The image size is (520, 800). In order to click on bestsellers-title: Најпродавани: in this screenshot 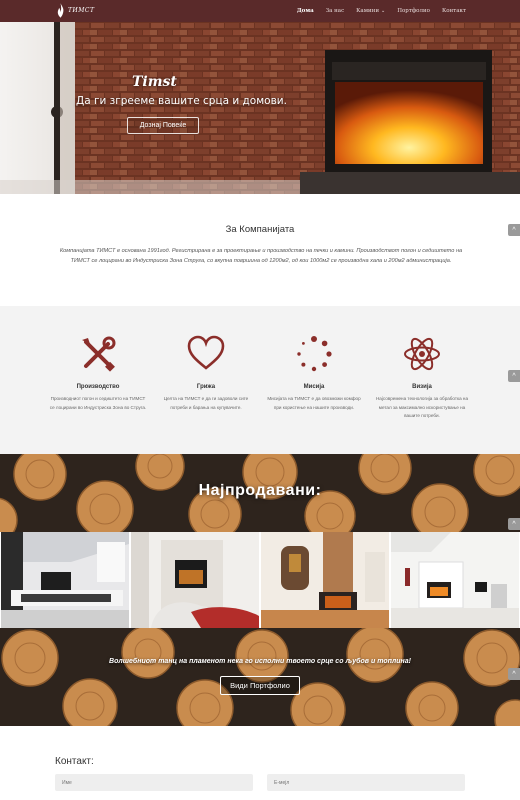, I will do `click(260, 490)`.